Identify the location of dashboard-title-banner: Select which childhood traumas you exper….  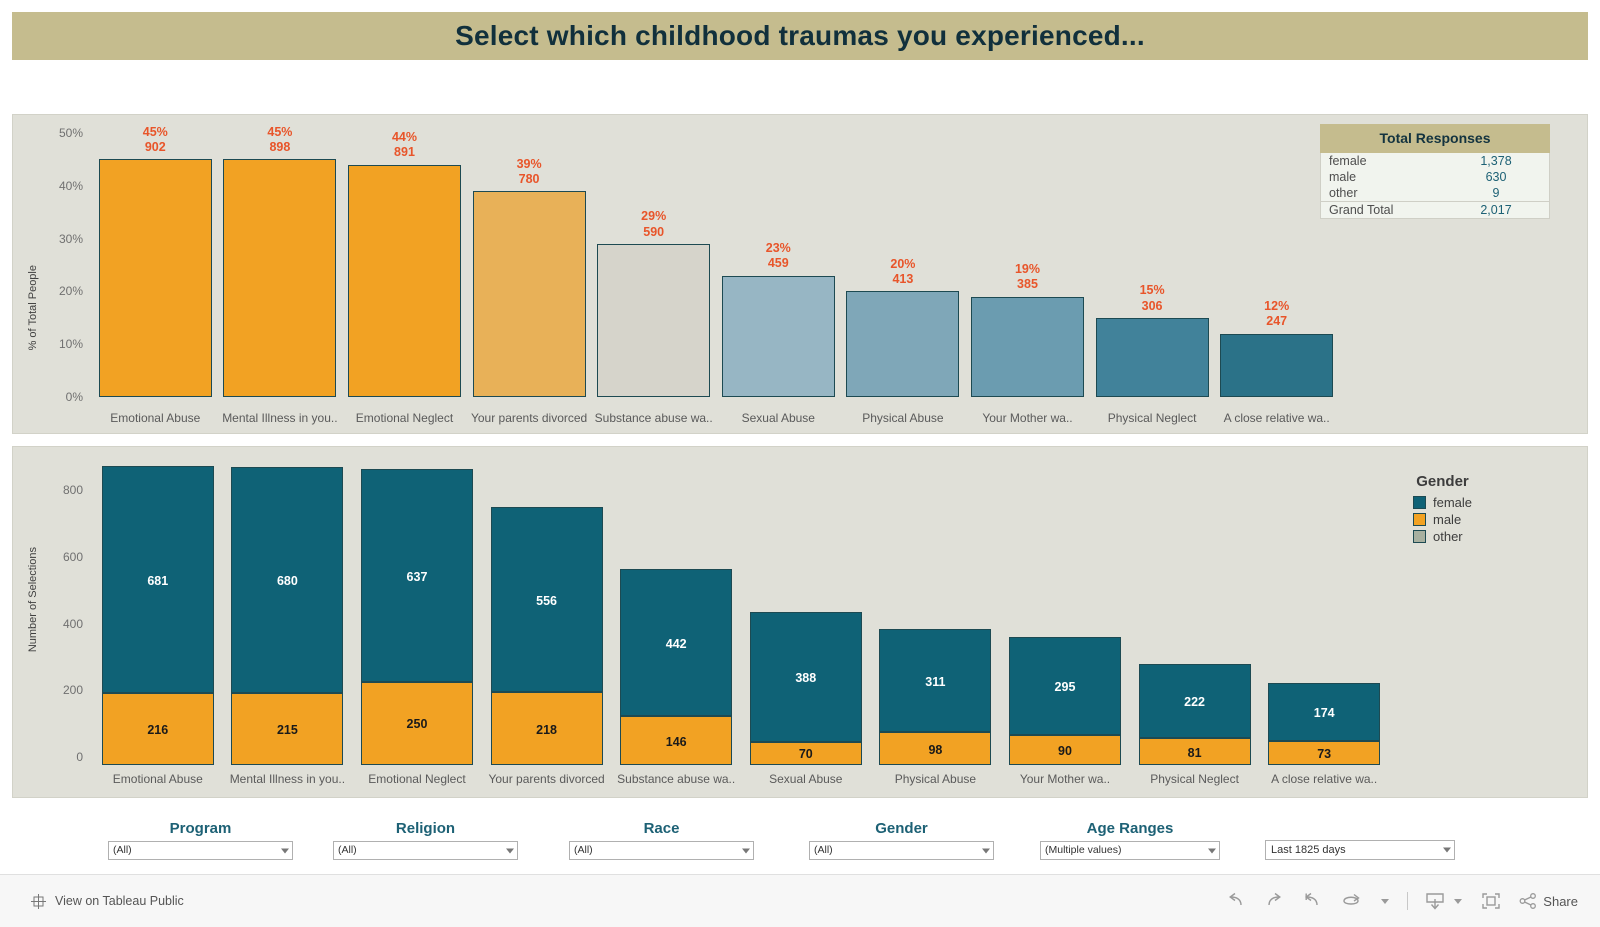
(800, 36).